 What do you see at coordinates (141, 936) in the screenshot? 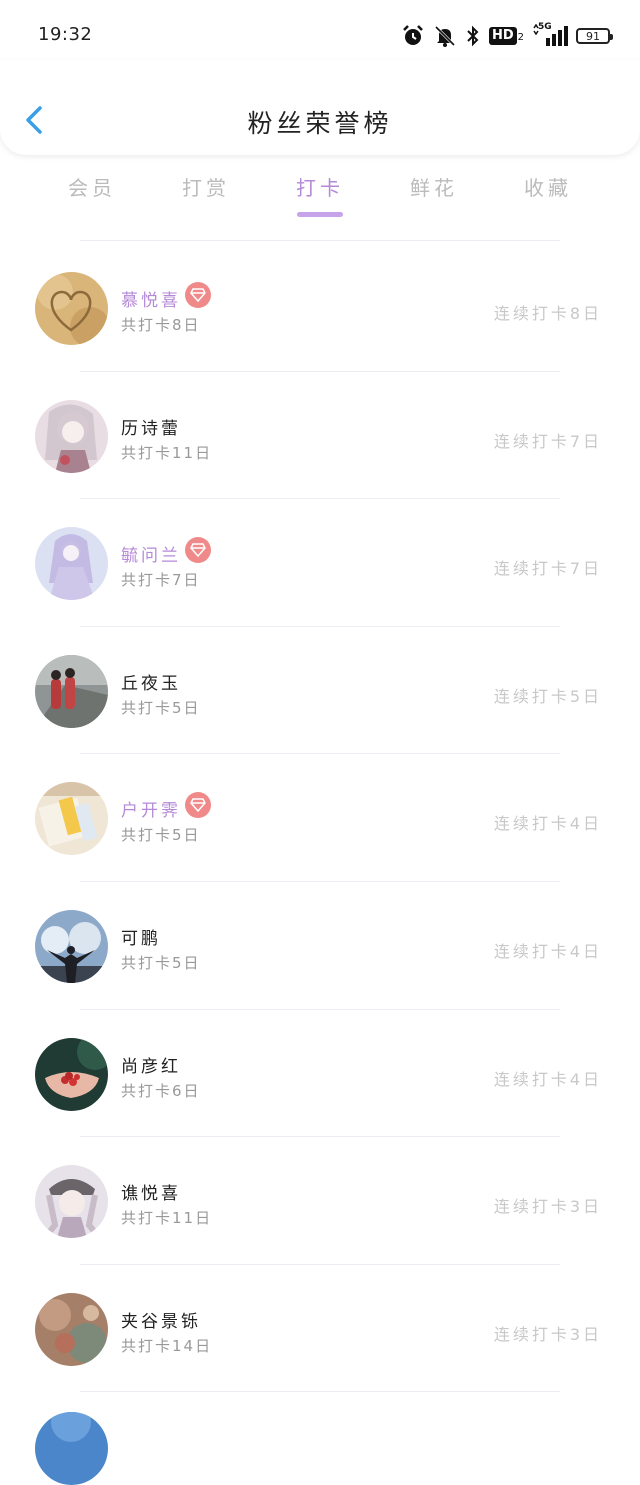
I see `fan-name: 可鹏` at bounding box center [141, 936].